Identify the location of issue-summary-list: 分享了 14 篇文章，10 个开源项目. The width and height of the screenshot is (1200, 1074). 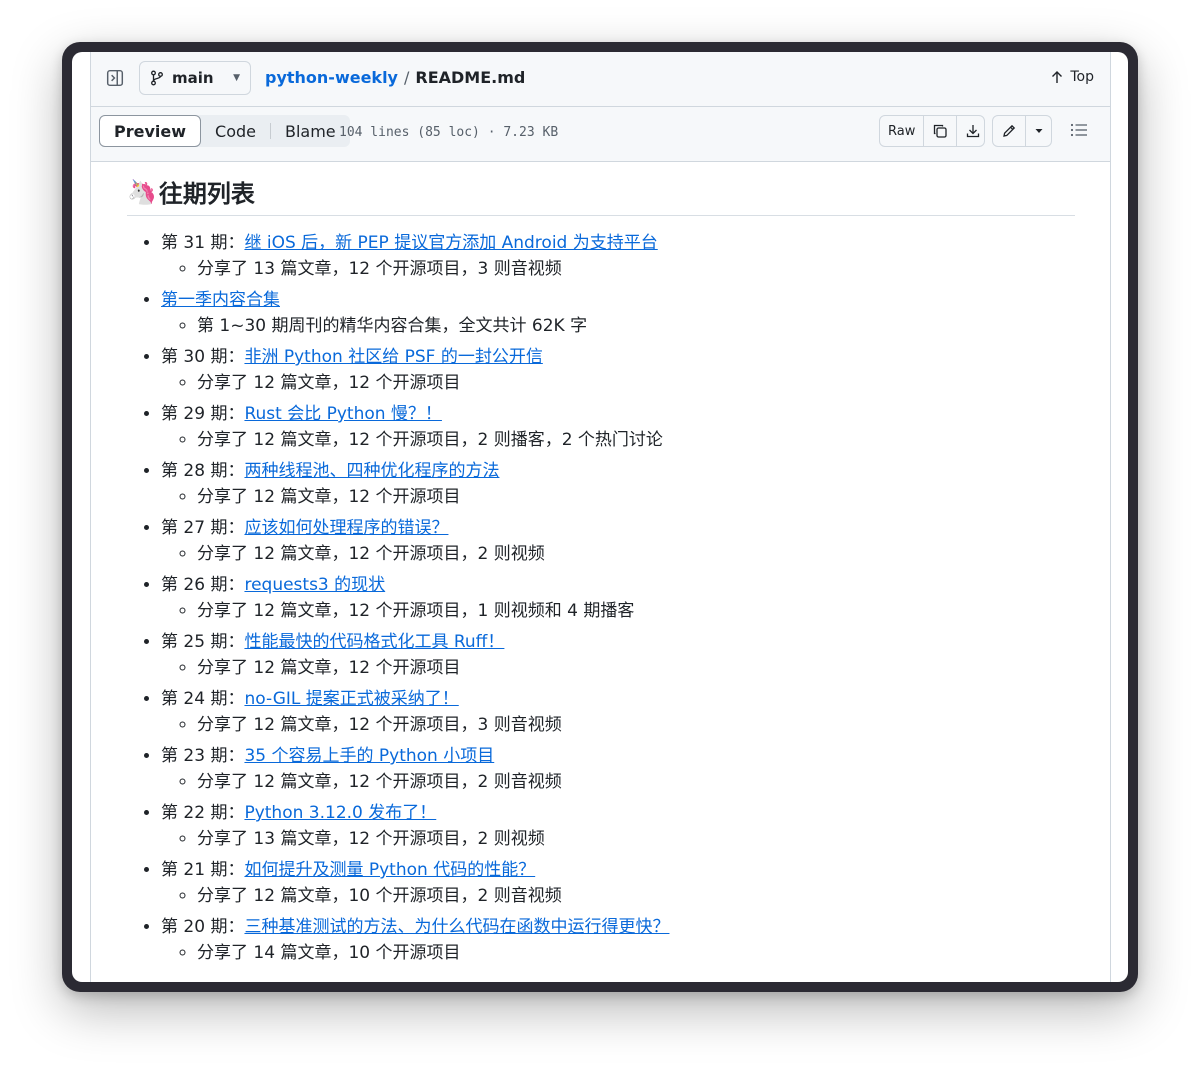
(618, 953).